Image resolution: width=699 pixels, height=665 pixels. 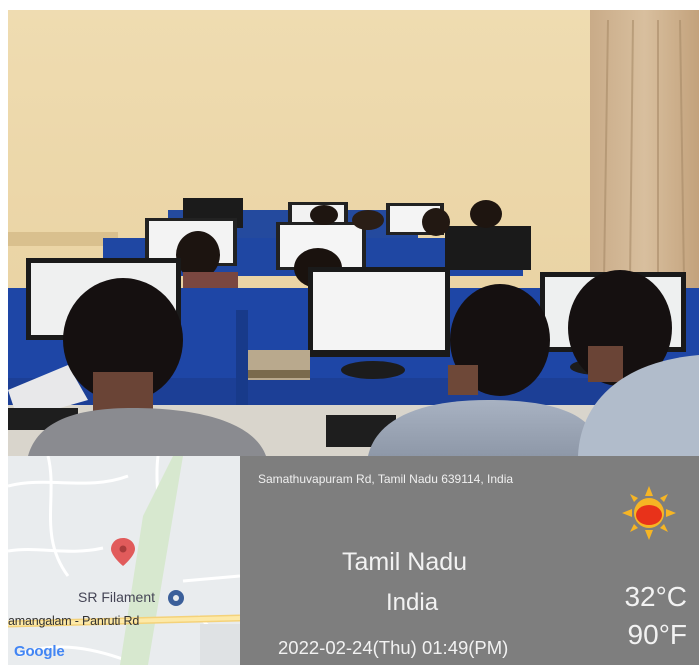 I want to click on google-logo: Google, so click(x=39, y=651).